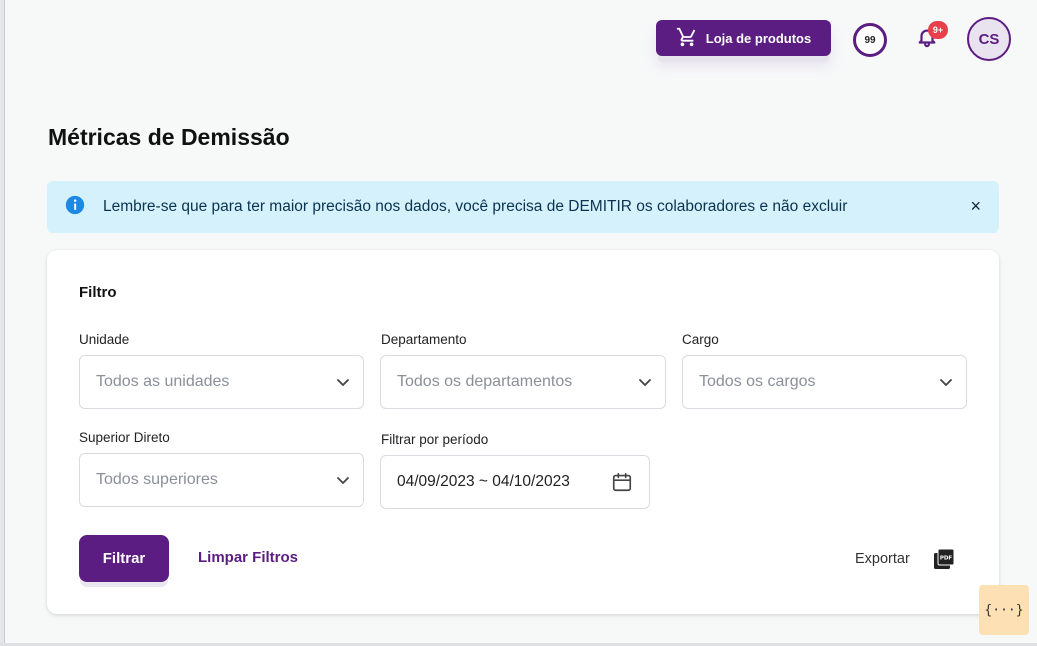 This screenshot has height=646, width=1037. Describe the element at coordinates (221, 480) in the screenshot. I see `supervisor-select: Todos superiores` at that location.